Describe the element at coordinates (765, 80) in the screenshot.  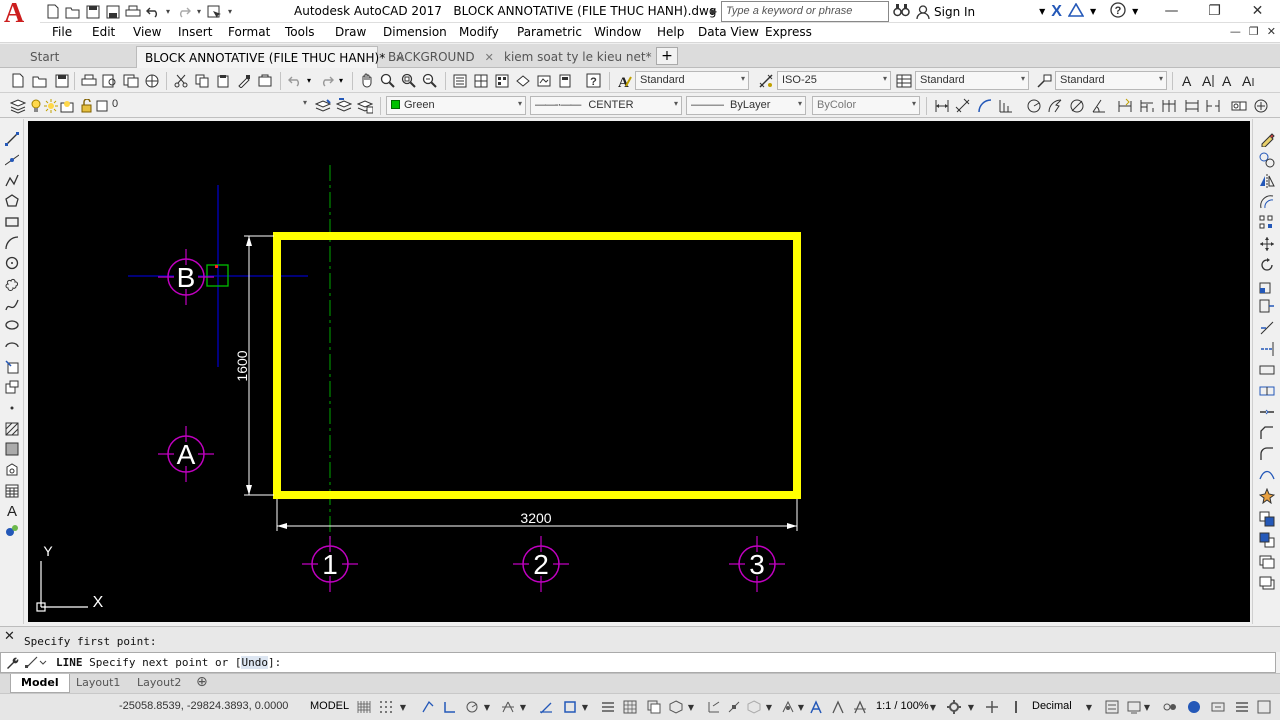
I see `dimension-style-icon` at that location.